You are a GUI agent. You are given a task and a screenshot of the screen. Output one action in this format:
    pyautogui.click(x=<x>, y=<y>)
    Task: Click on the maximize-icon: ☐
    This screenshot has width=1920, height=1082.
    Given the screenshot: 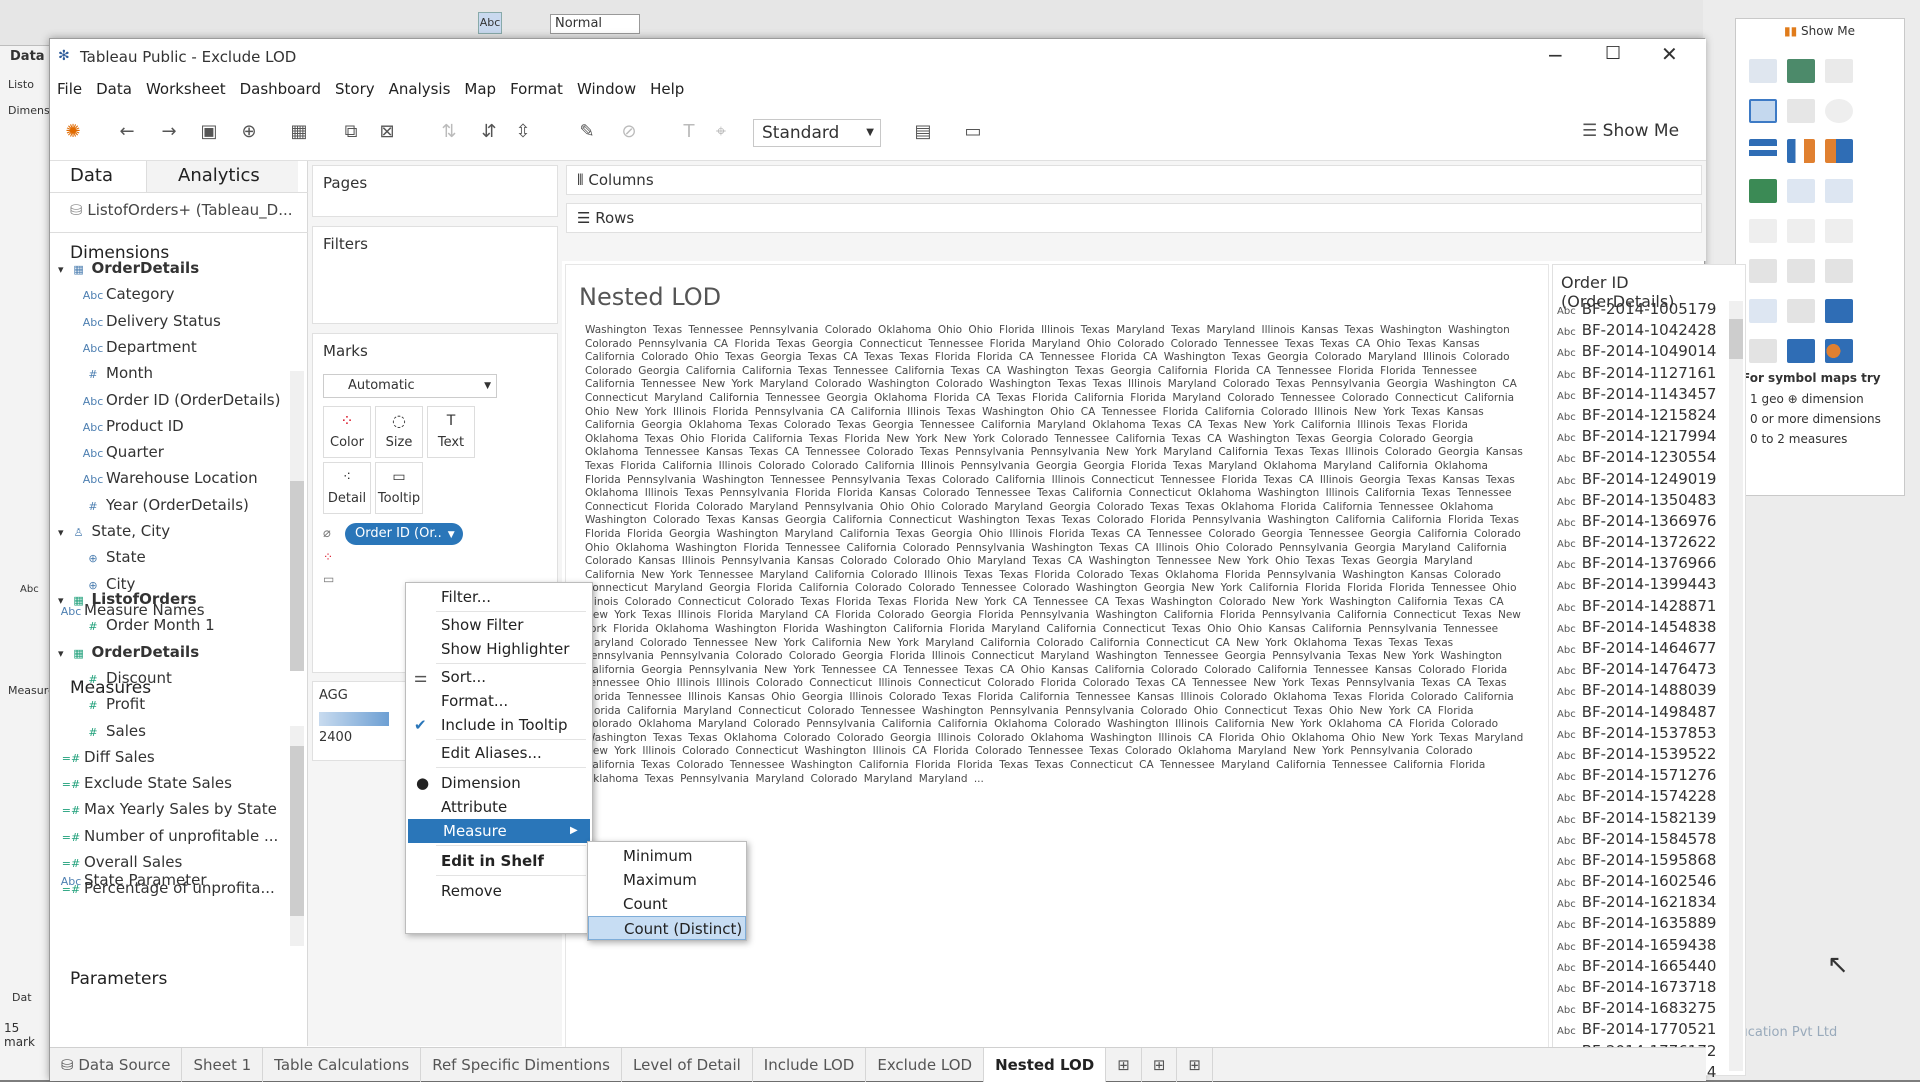 What is the action you would take?
    pyautogui.click(x=1613, y=53)
    